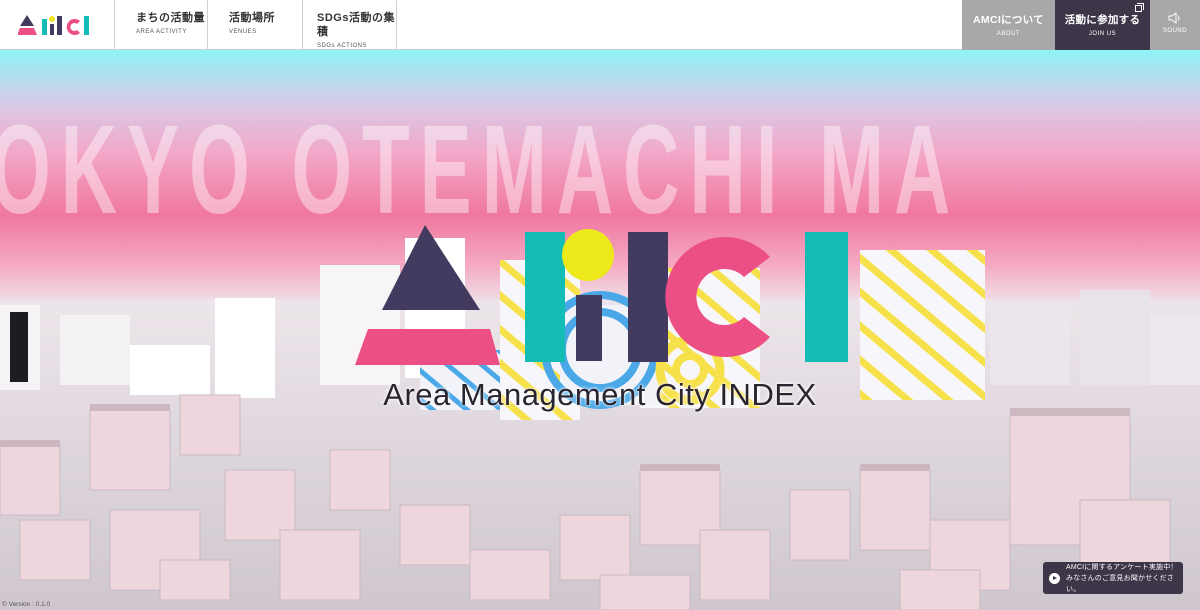 The width and height of the screenshot is (1200, 610). What do you see at coordinates (1054, 578) in the screenshot?
I see `play-arrow-icon` at bounding box center [1054, 578].